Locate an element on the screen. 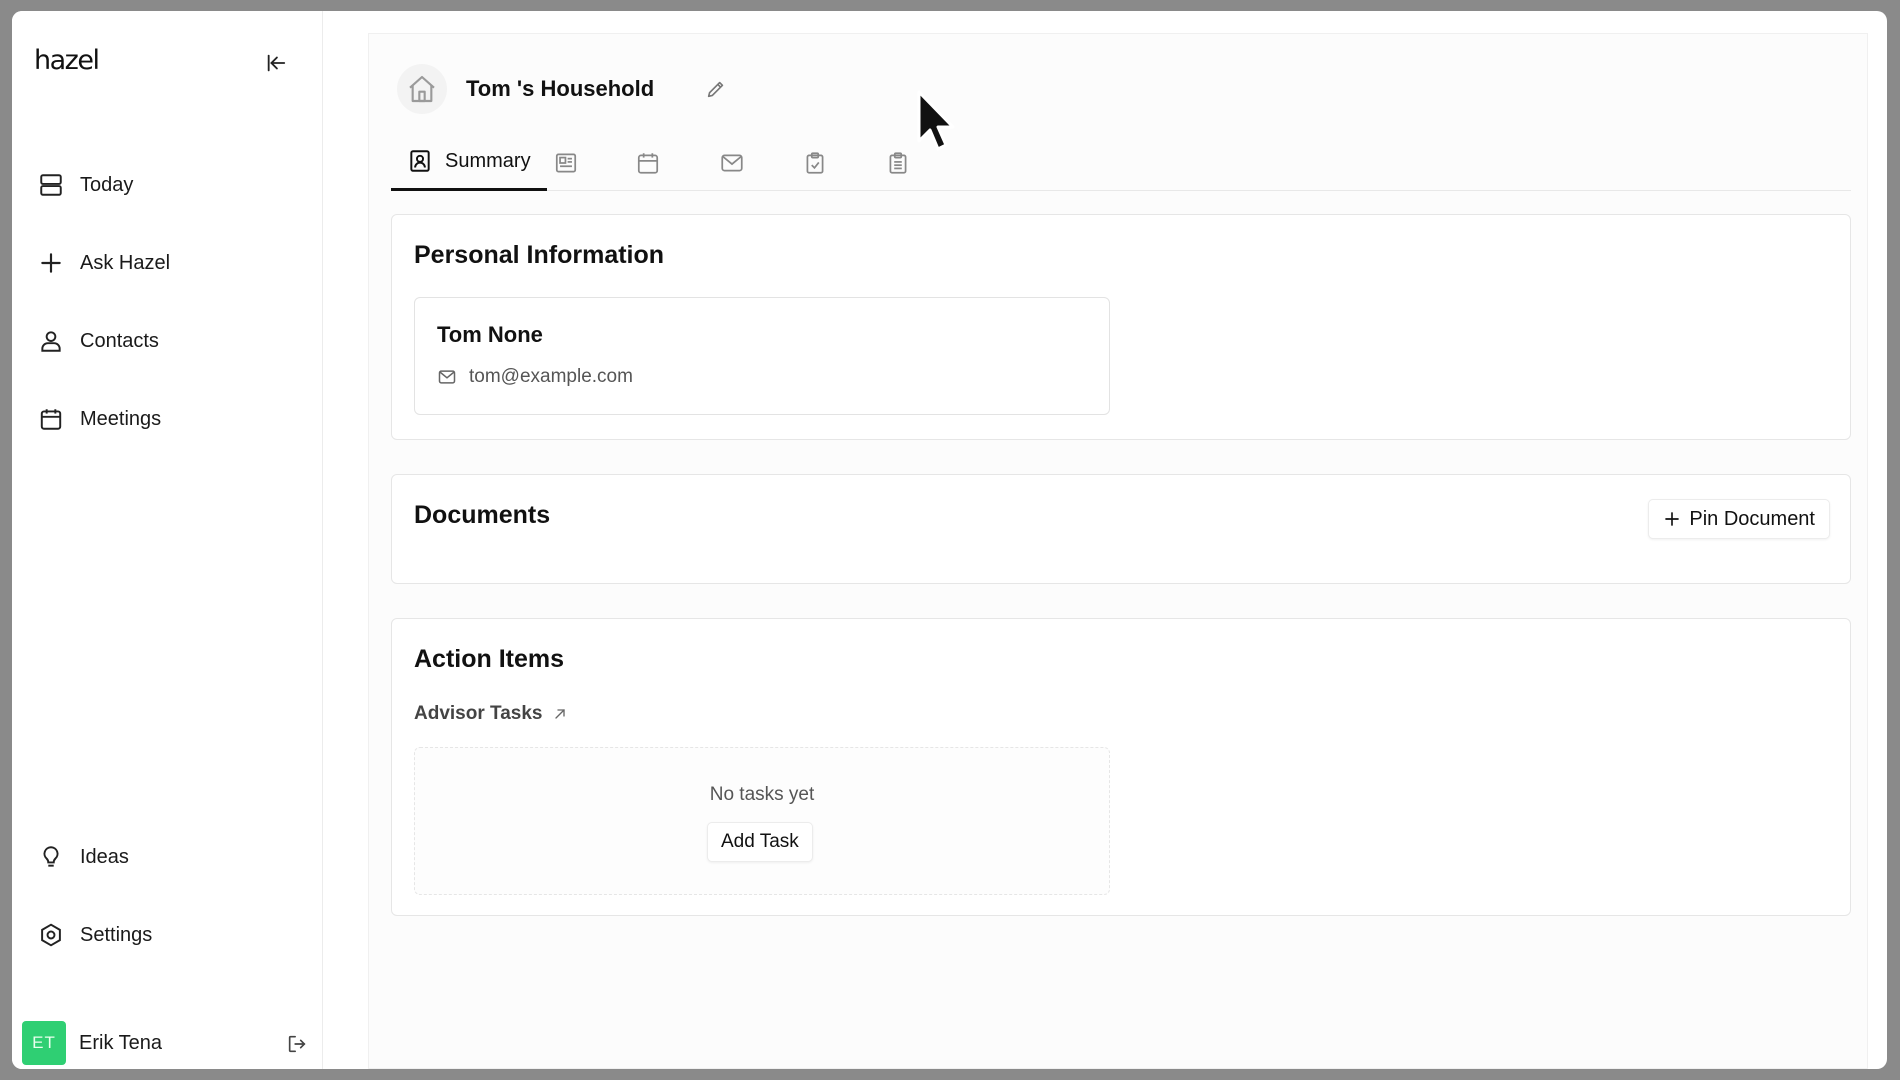  person-icon is located at coordinates (51, 341).